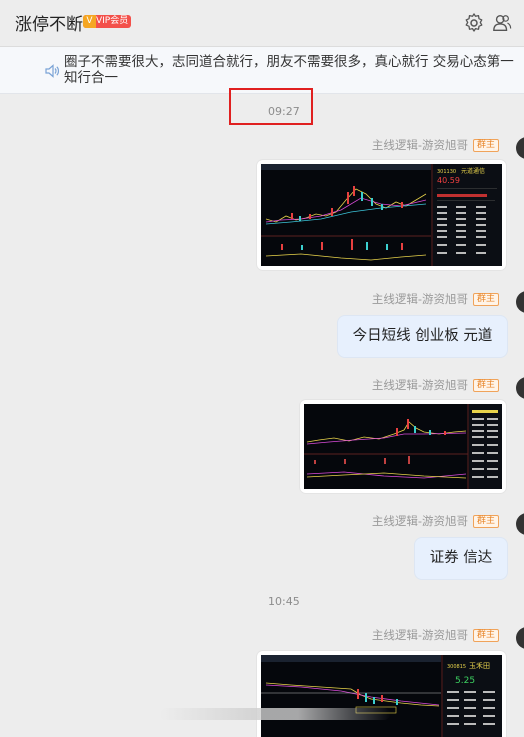 The height and width of the screenshot is (737, 524). I want to click on announcement-bar: 圈子不需要很大，志同道合就行，朋友不需要很多，真心就行 交易心态第一 知行合一, so click(262, 70).